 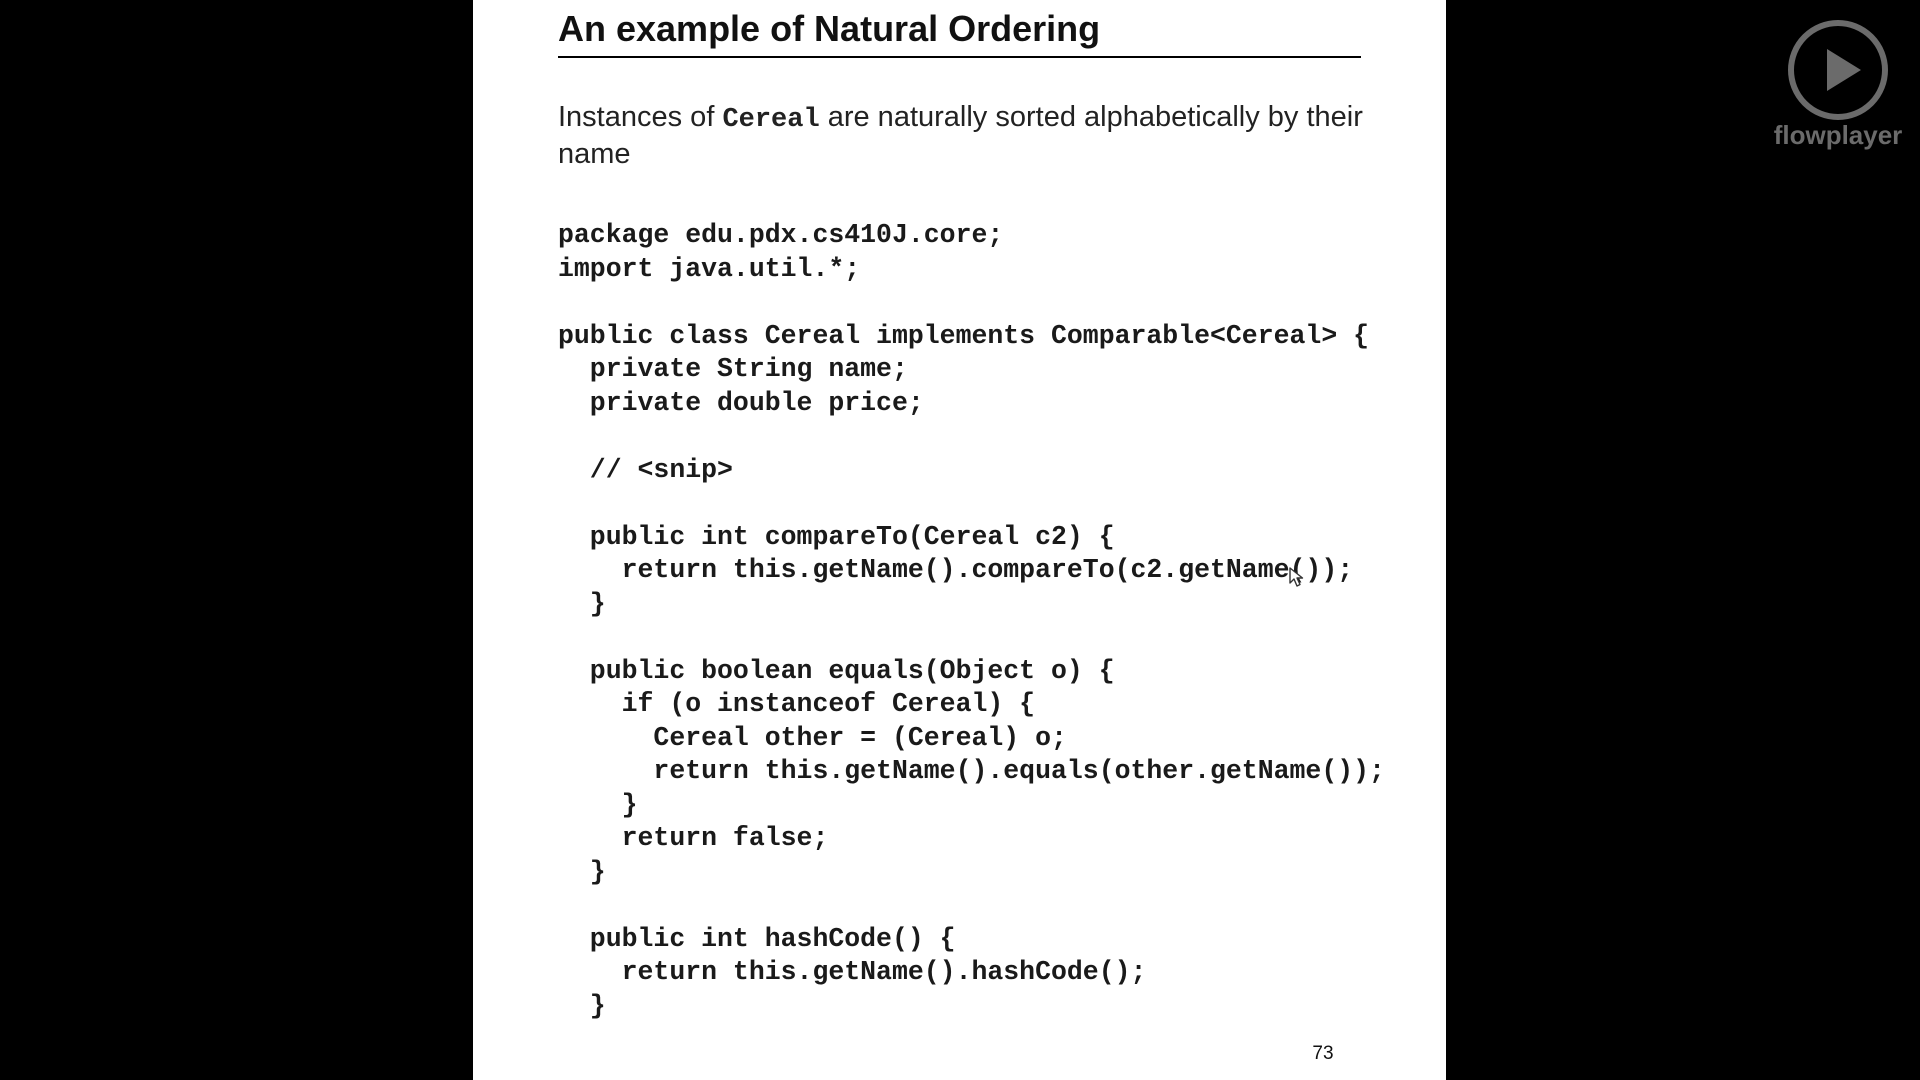 I want to click on play-icon, so click(x=1838, y=70).